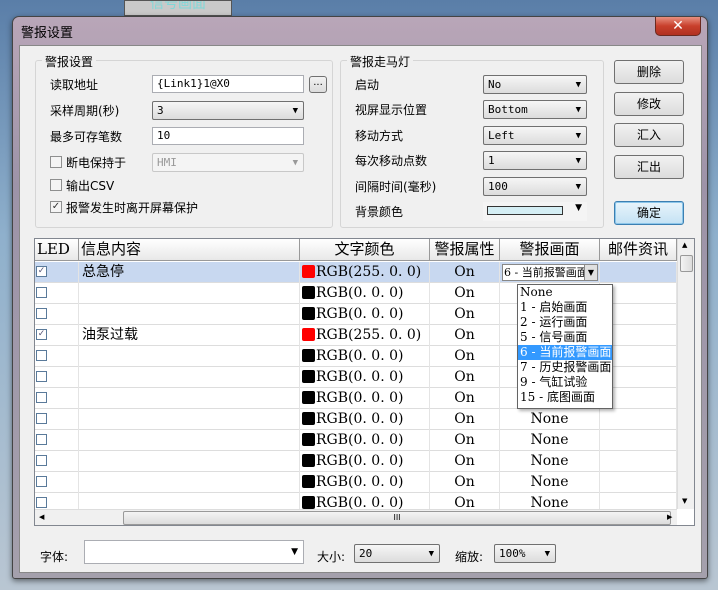 This screenshot has width=718, height=590. What do you see at coordinates (649, 104) in the screenshot?
I see `modify-button: 修改` at bounding box center [649, 104].